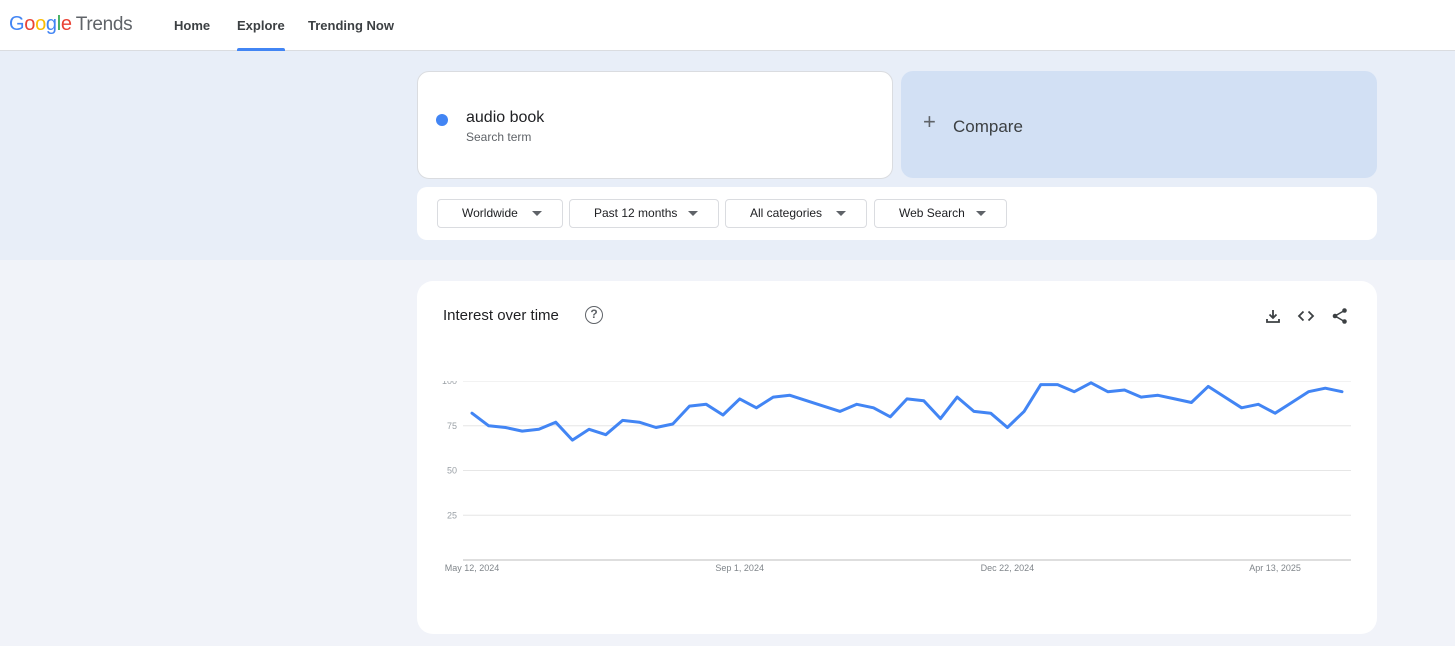 This screenshot has height=646, width=1455. I want to click on search-term-name: audio book, so click(505, 118).